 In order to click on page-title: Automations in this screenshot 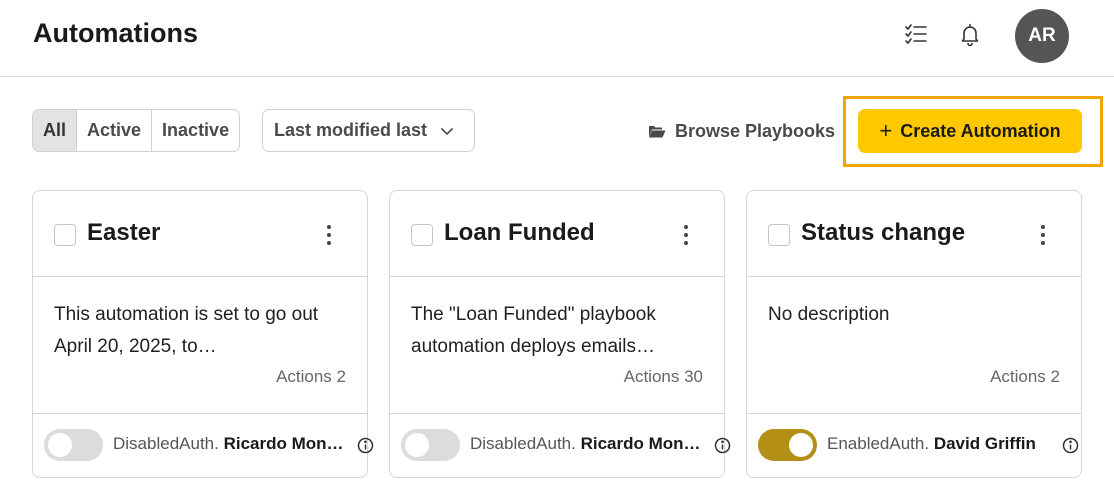, I will do `click(115, 33)`.